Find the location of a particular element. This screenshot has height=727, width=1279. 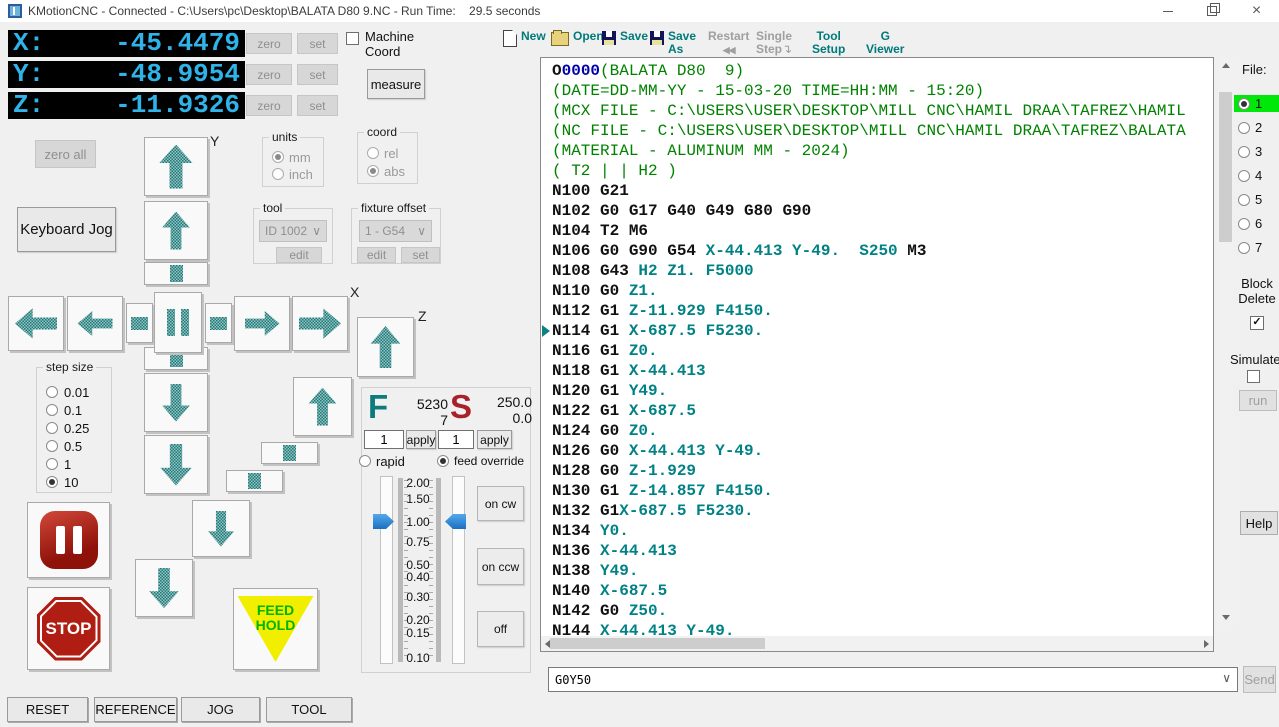

spindle-off-button: off is located at coordinates (500, 629).